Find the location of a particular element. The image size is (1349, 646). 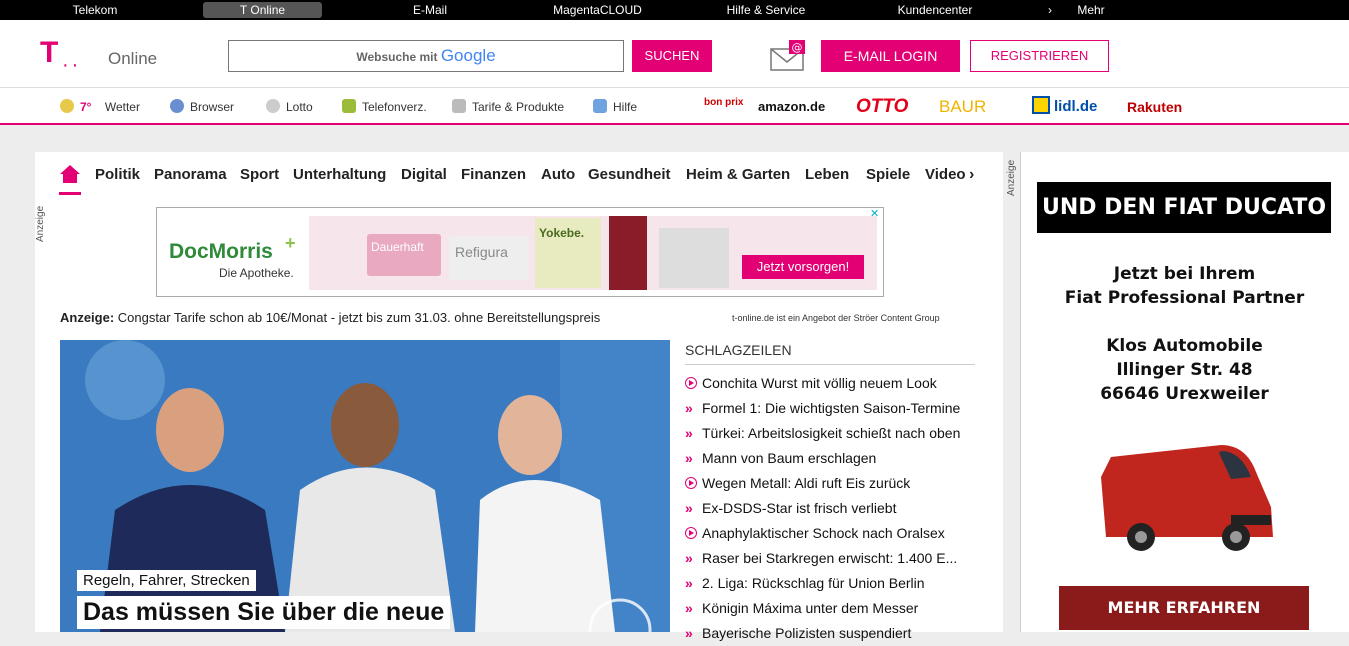

headline-item: » Königin Máxima unter dem Messer is located at coordinates (830, 608).